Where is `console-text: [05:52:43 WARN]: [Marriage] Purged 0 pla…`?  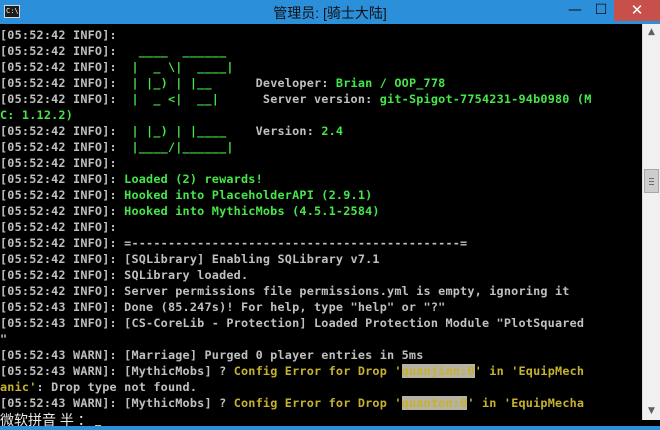 console-text: [05:52:43 WARN]: [Marriage] Purged 0 pla… is located at coordinates (212, 355).